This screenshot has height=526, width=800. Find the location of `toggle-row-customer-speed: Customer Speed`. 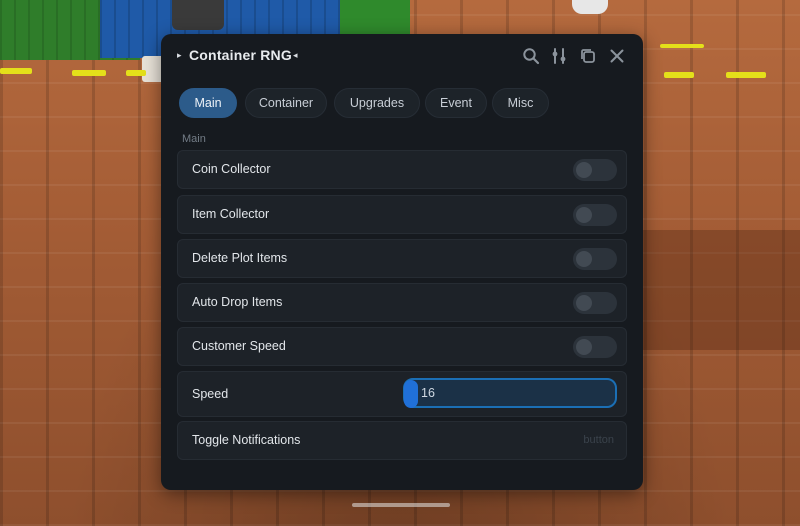

toggle-row-customer-speed: Customer Speed is located at coordinates (402, 346).